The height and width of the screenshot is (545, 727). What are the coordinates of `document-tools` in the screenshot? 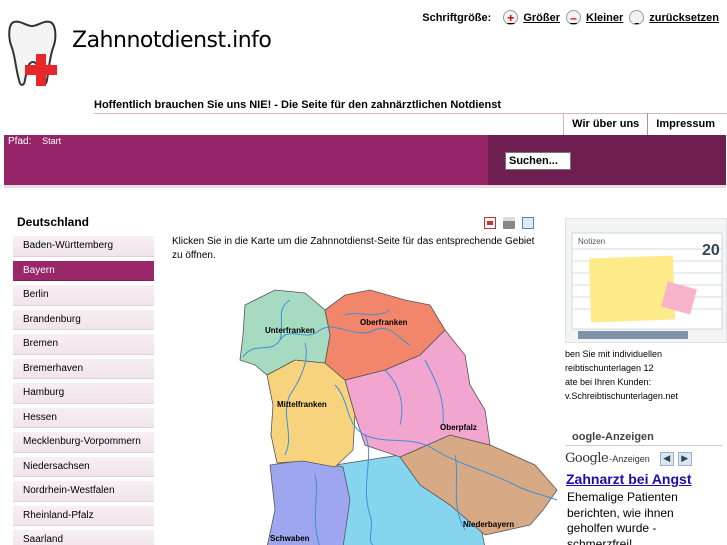 It's located at (509, 223).